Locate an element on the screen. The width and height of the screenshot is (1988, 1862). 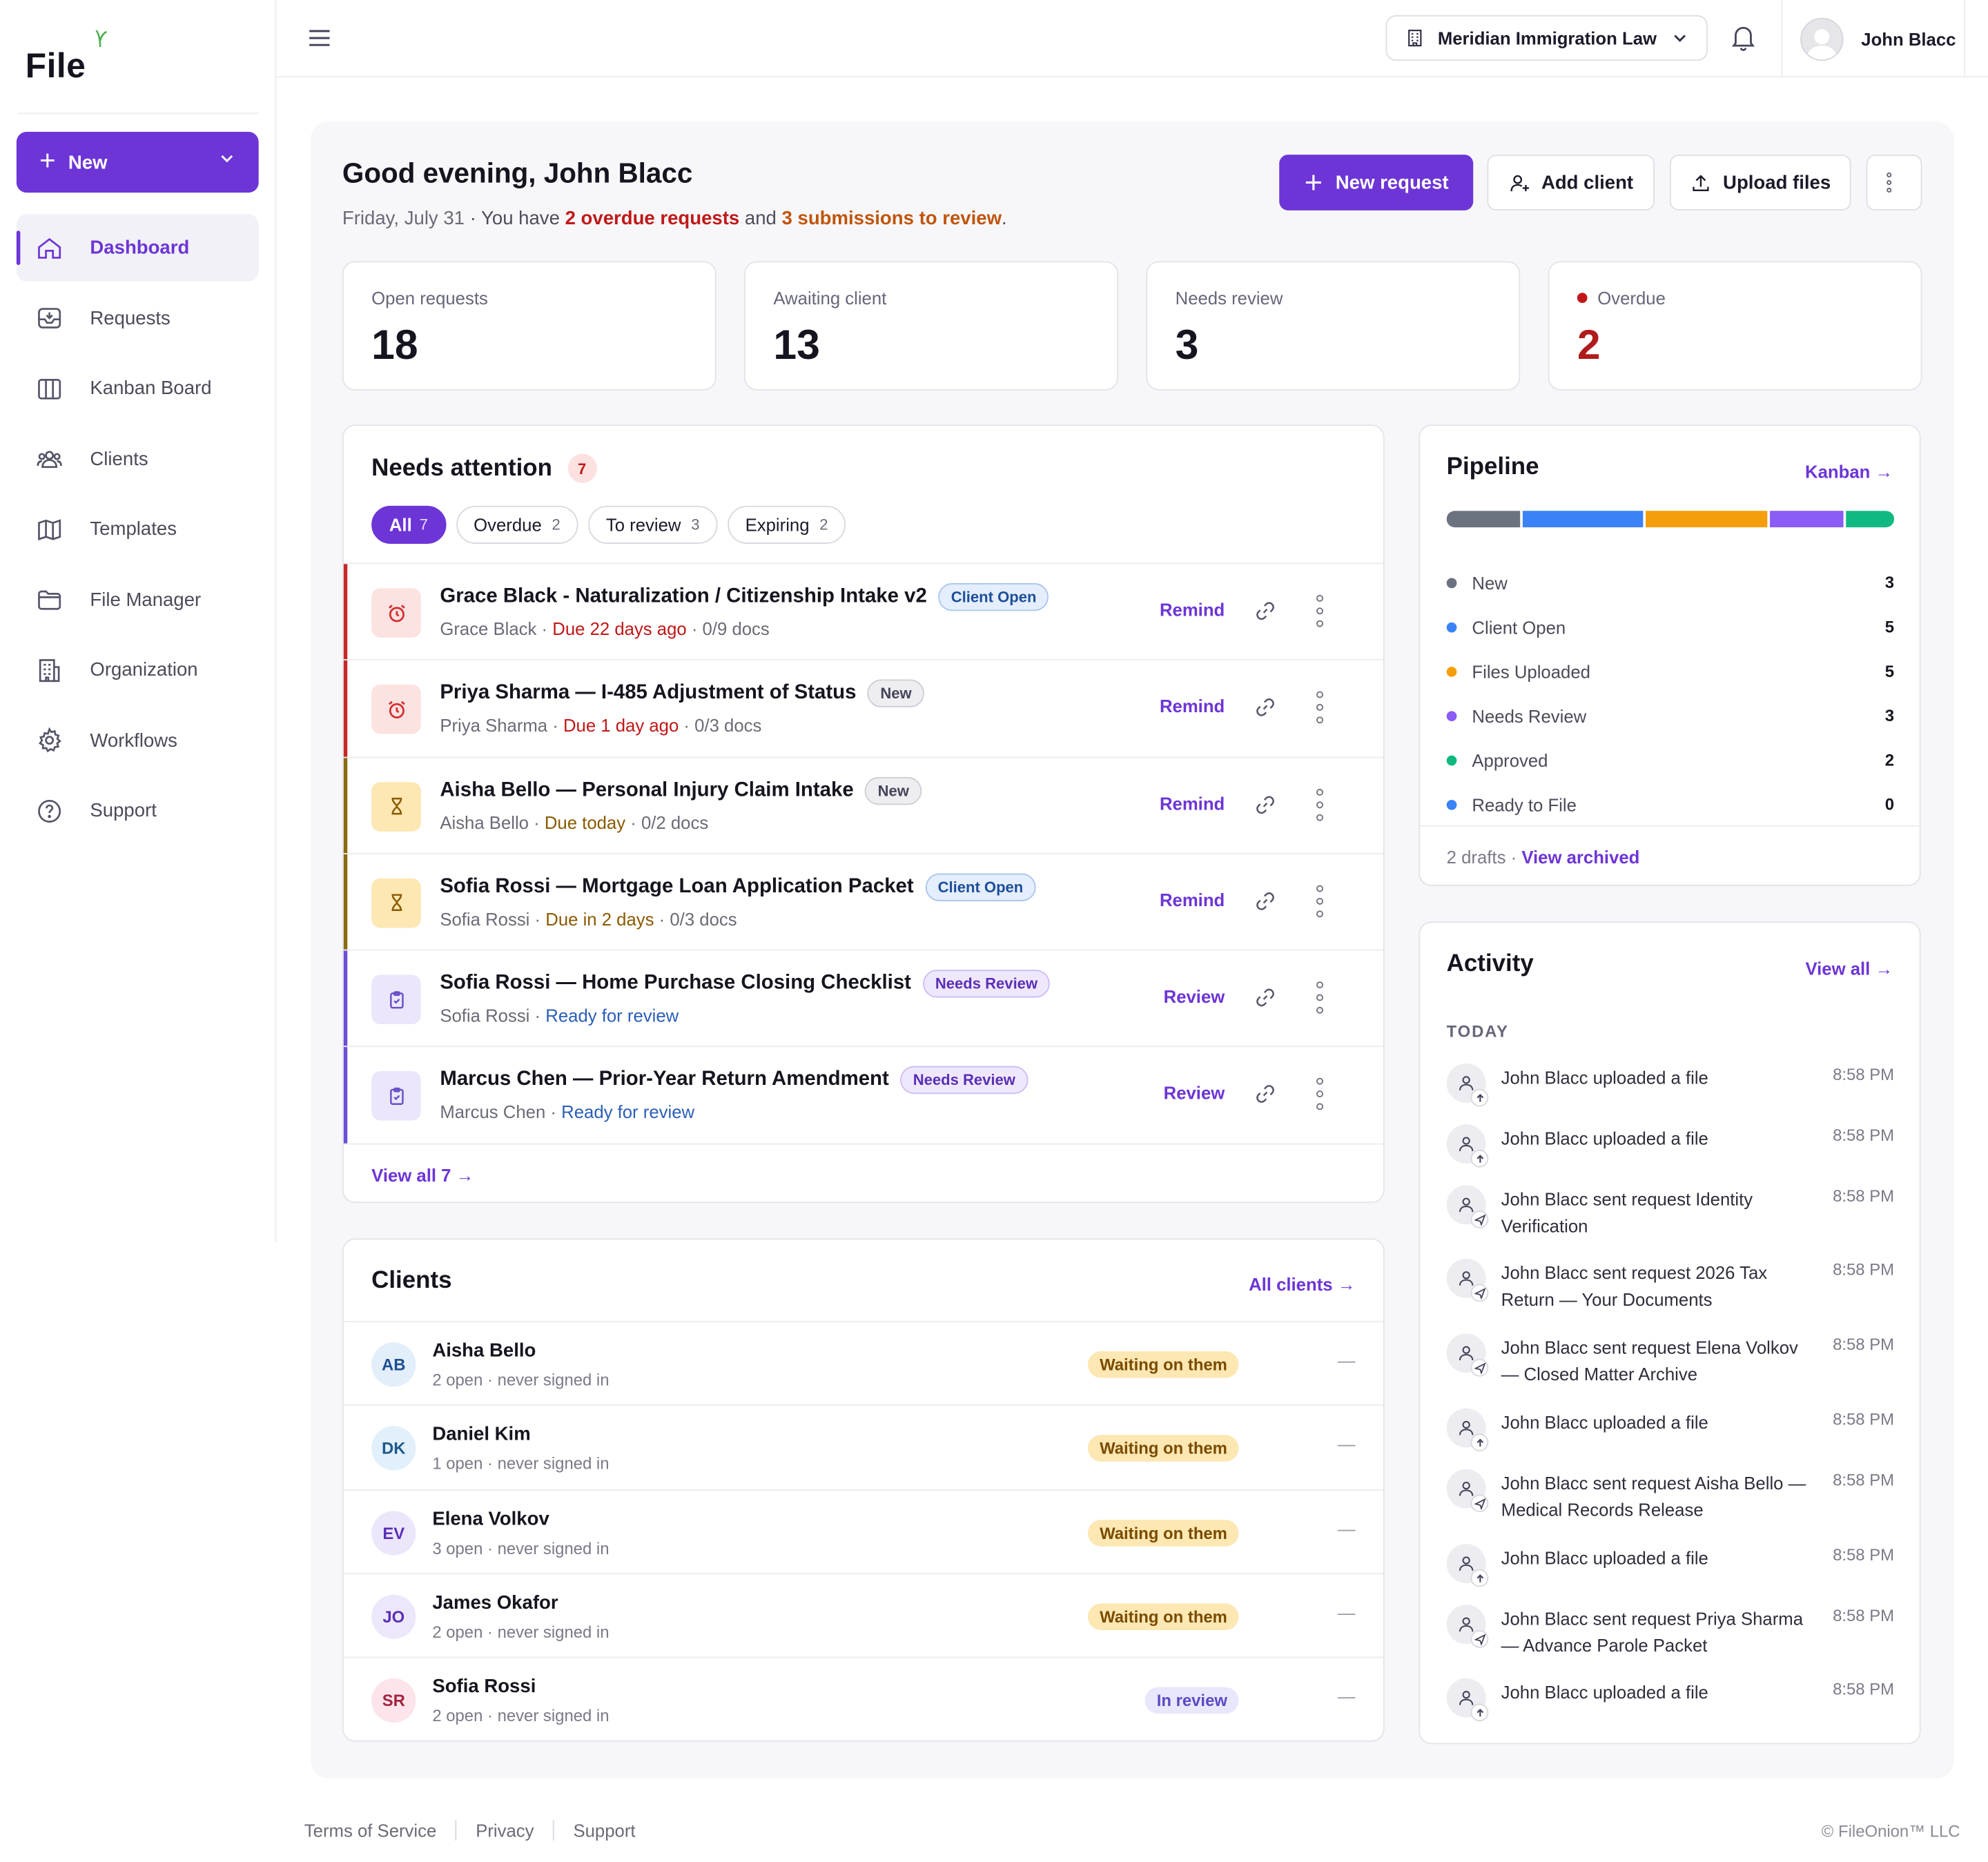
pipeline-legend-item: New 3 is located at coordinates (1670, 582).